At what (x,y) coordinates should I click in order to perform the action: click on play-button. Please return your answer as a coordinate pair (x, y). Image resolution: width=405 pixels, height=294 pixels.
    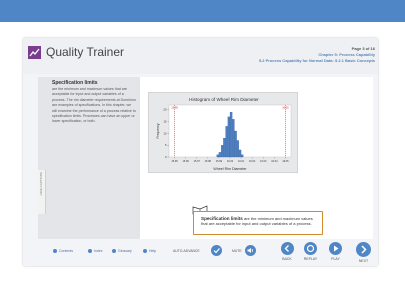
    Looking at the image, I should click on (335, 248).